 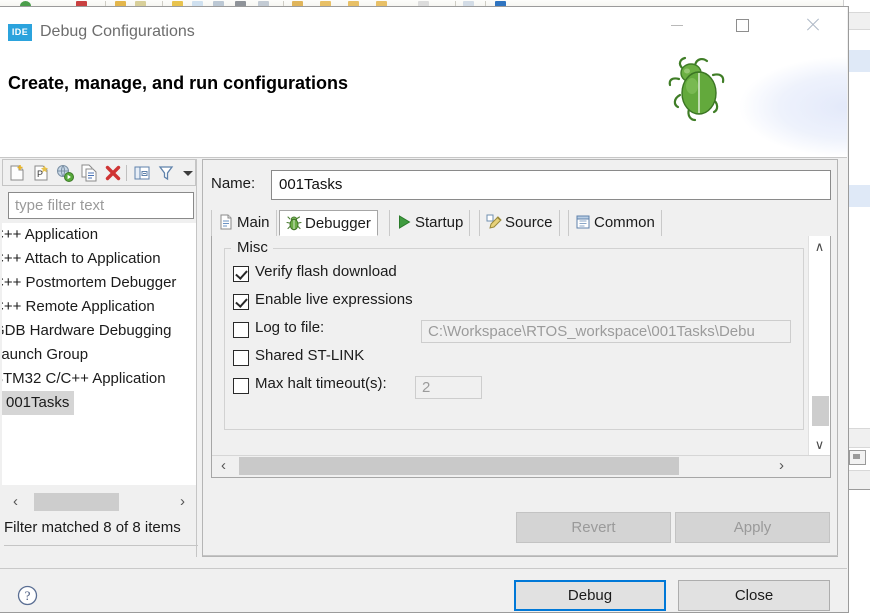 I want to click on filter-input: type filter text, so click(x=101, y=205).